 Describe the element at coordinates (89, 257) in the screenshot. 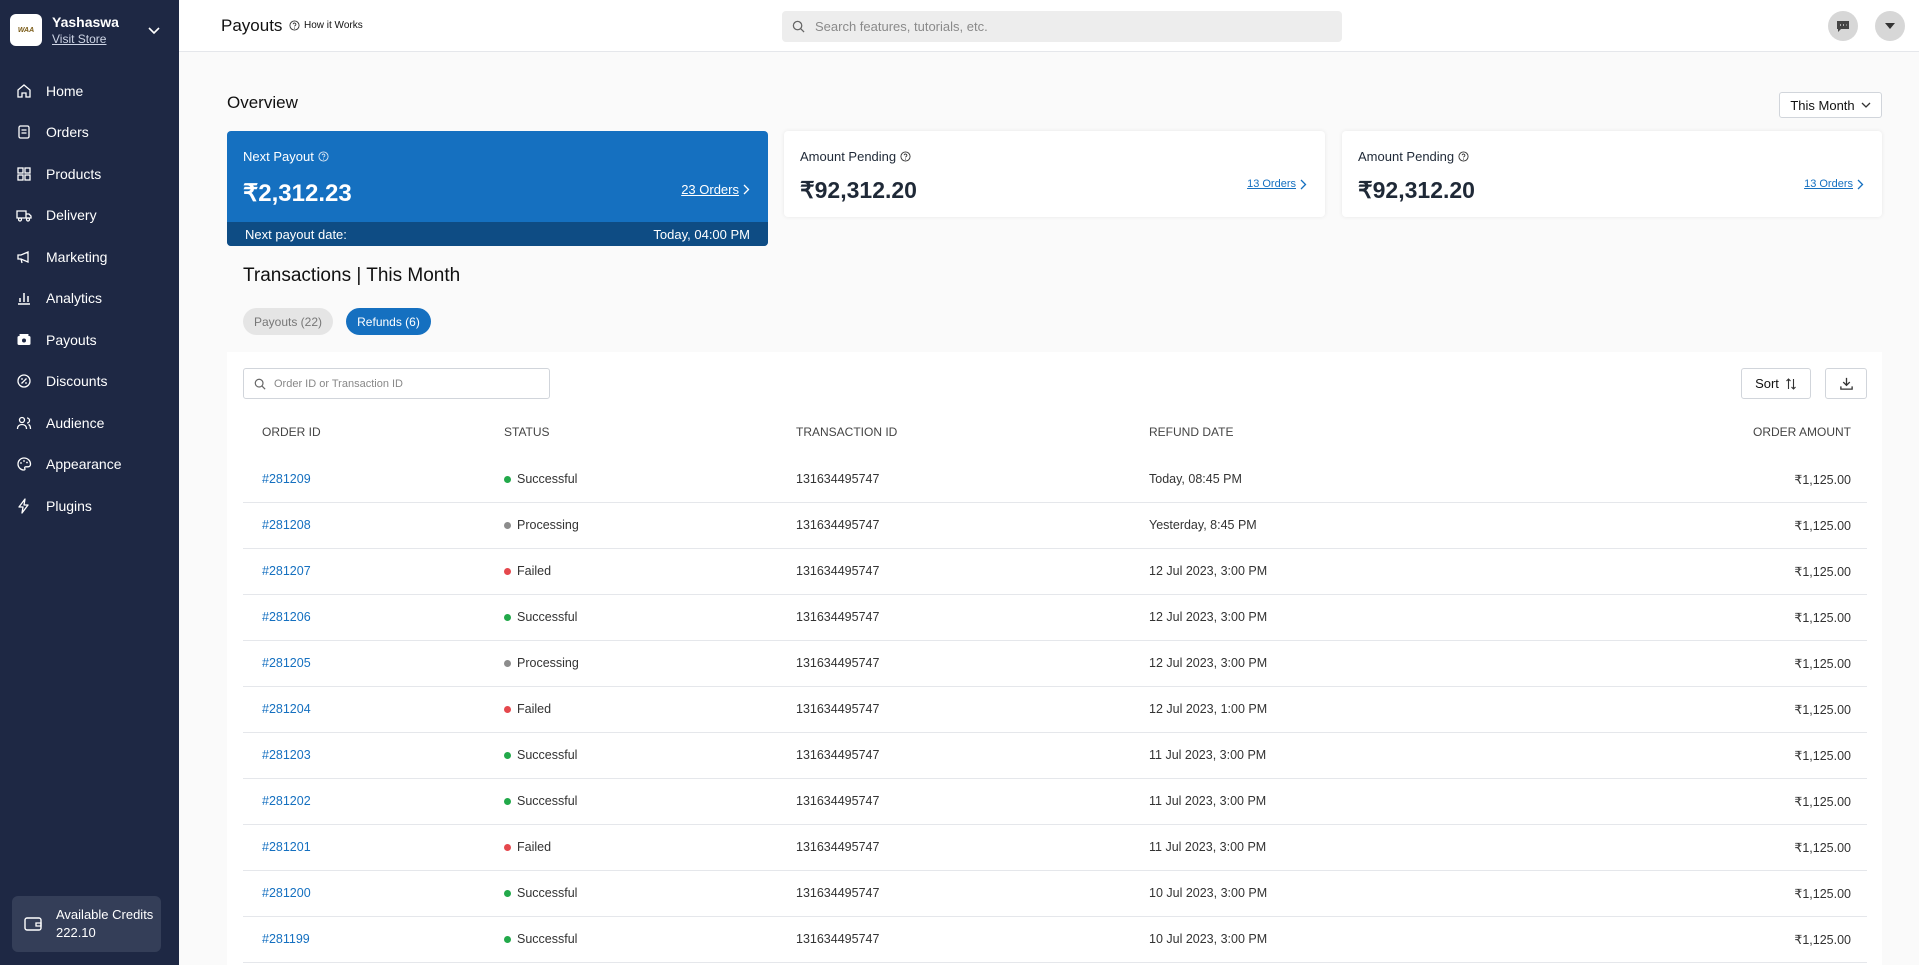

I see `sidebar-item-marketing: Marketing` at that location.